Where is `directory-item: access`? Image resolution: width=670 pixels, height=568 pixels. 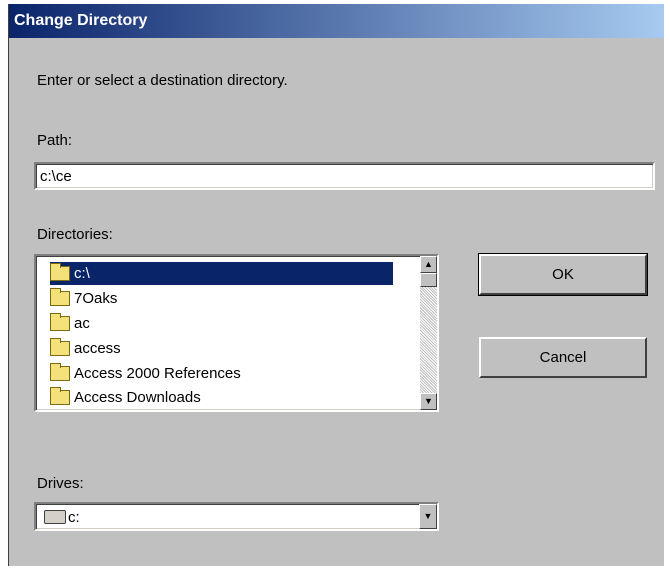
directory-item: access is located at coordinates (217, 348).